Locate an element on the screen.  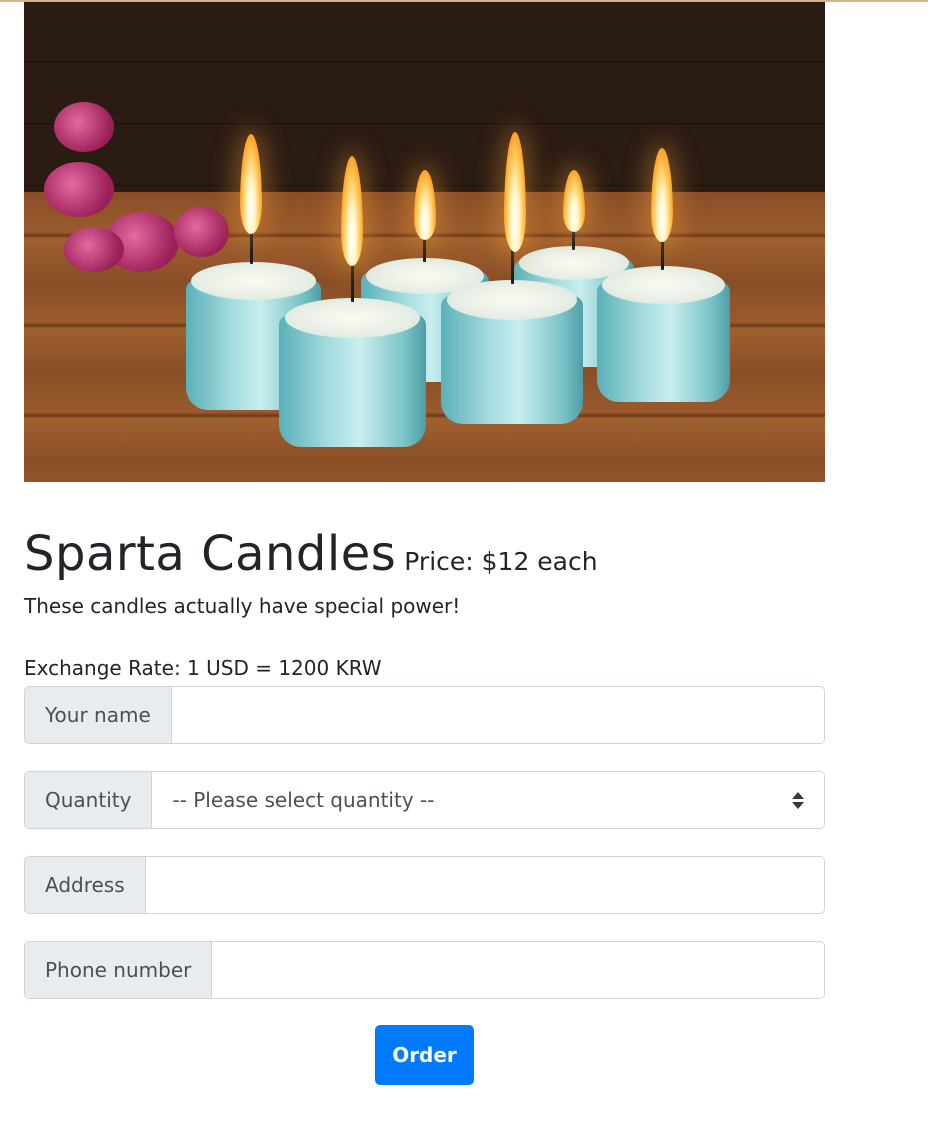
quantity-label: Quantity is located at coordinates (89, 800).